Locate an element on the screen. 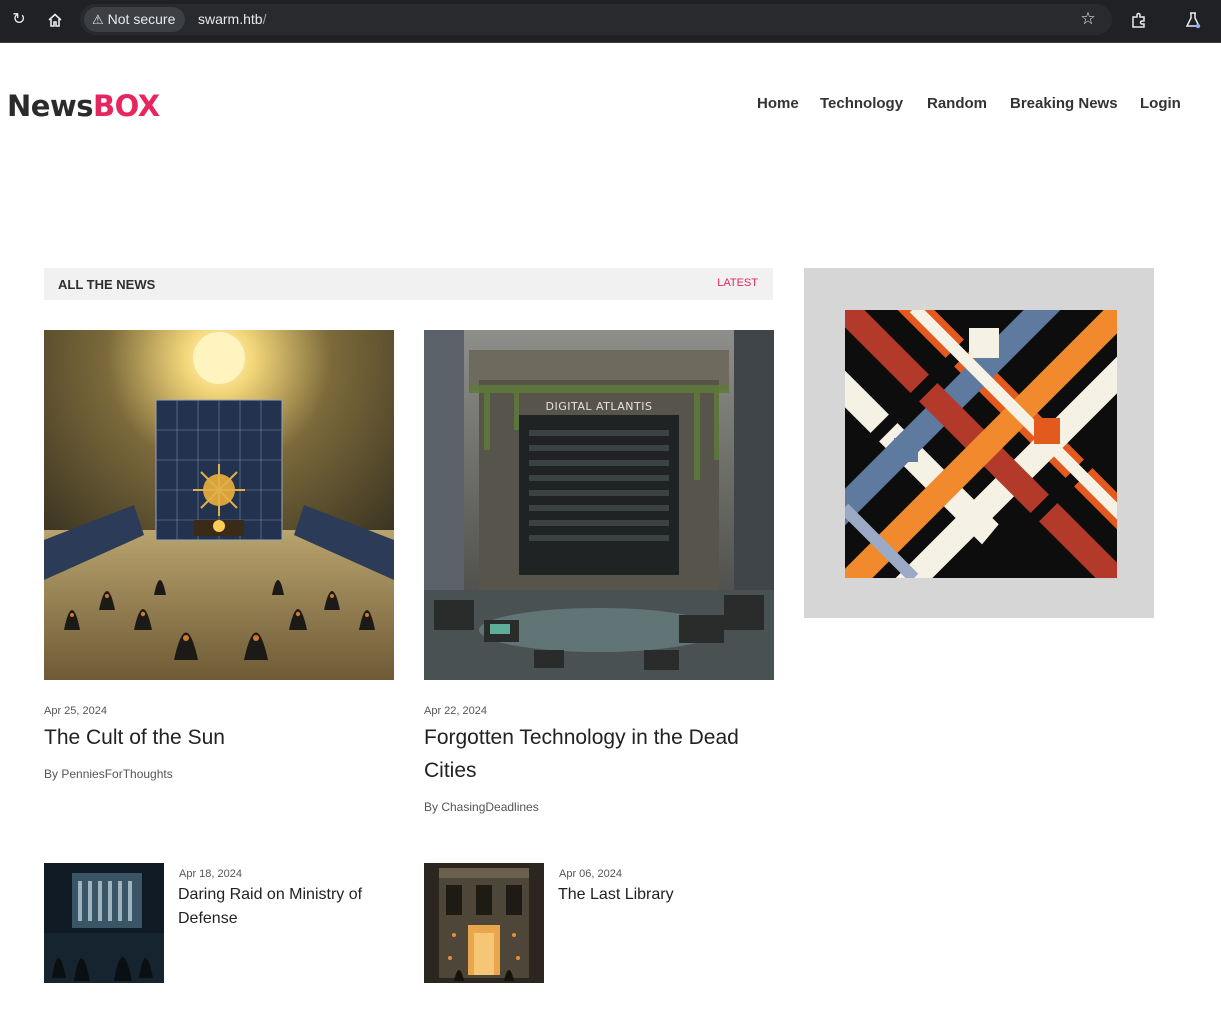 The width and height of the screenshot is (1221, 1016). site-logo: NewsBOX is located at coordinates (83, 106).